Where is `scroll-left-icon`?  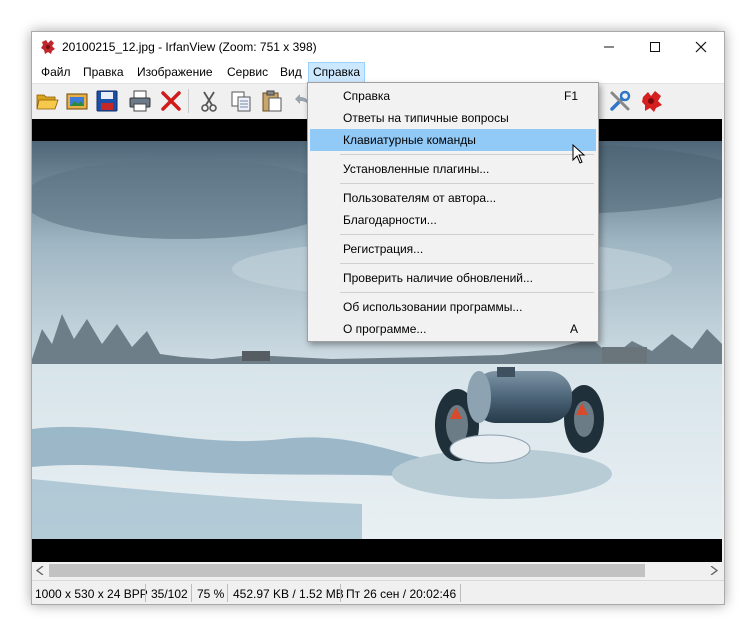
scroll-left-icon is located at coordinates (40, 570).